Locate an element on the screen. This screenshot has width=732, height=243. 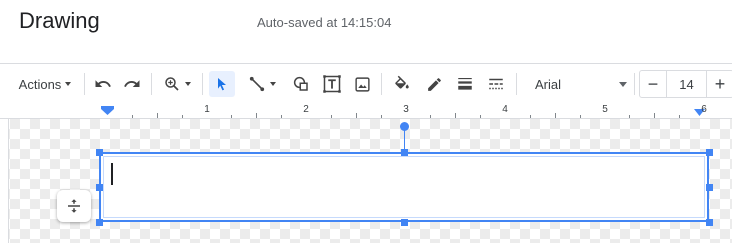
textbox-icon is located at coordinates (332, 84).